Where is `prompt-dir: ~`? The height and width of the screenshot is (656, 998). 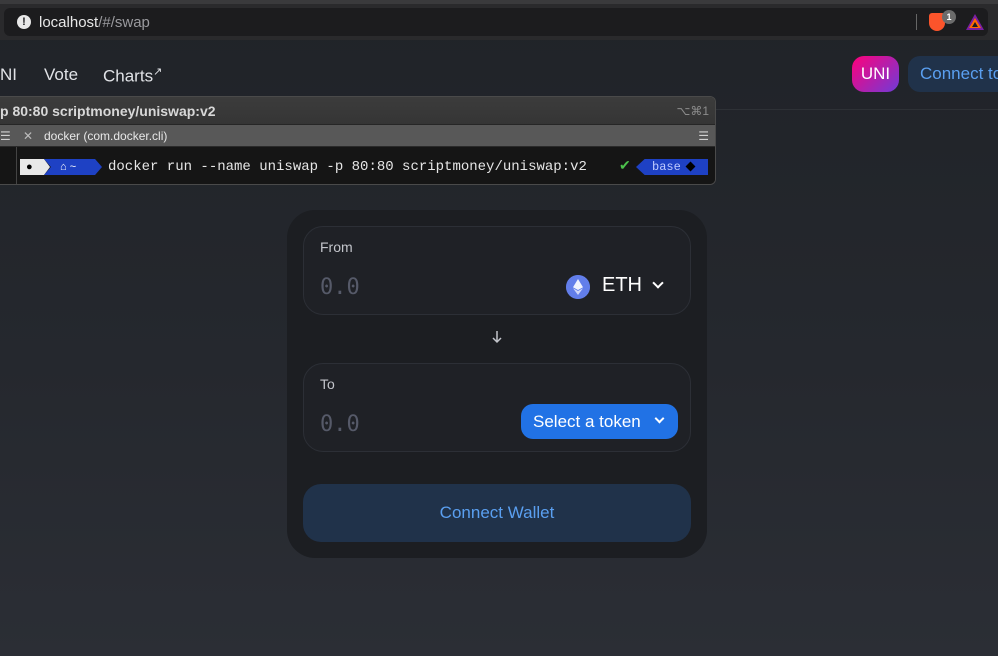
prompt-dir: ~ is located at coordinates (73, 167).